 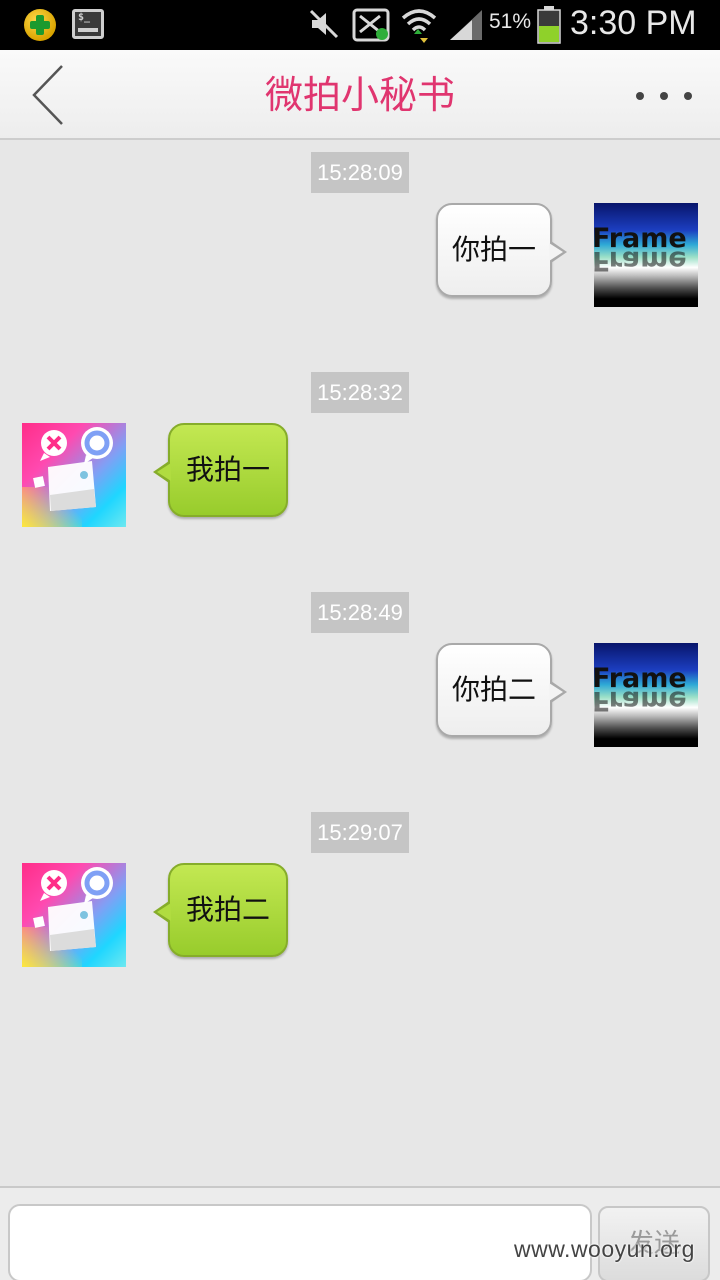 What do you see at coordinates (227, 469) in the screenshot?
I see `message-text: 我拍一` at bounding box center [227, 469].